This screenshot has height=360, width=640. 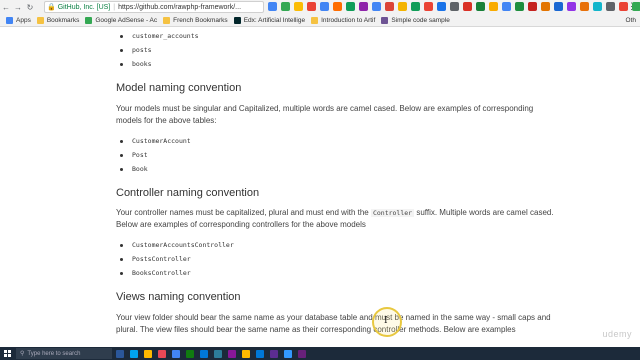 I want to click on list-item: CustomerAccountsController, so click(x=177, y=245).